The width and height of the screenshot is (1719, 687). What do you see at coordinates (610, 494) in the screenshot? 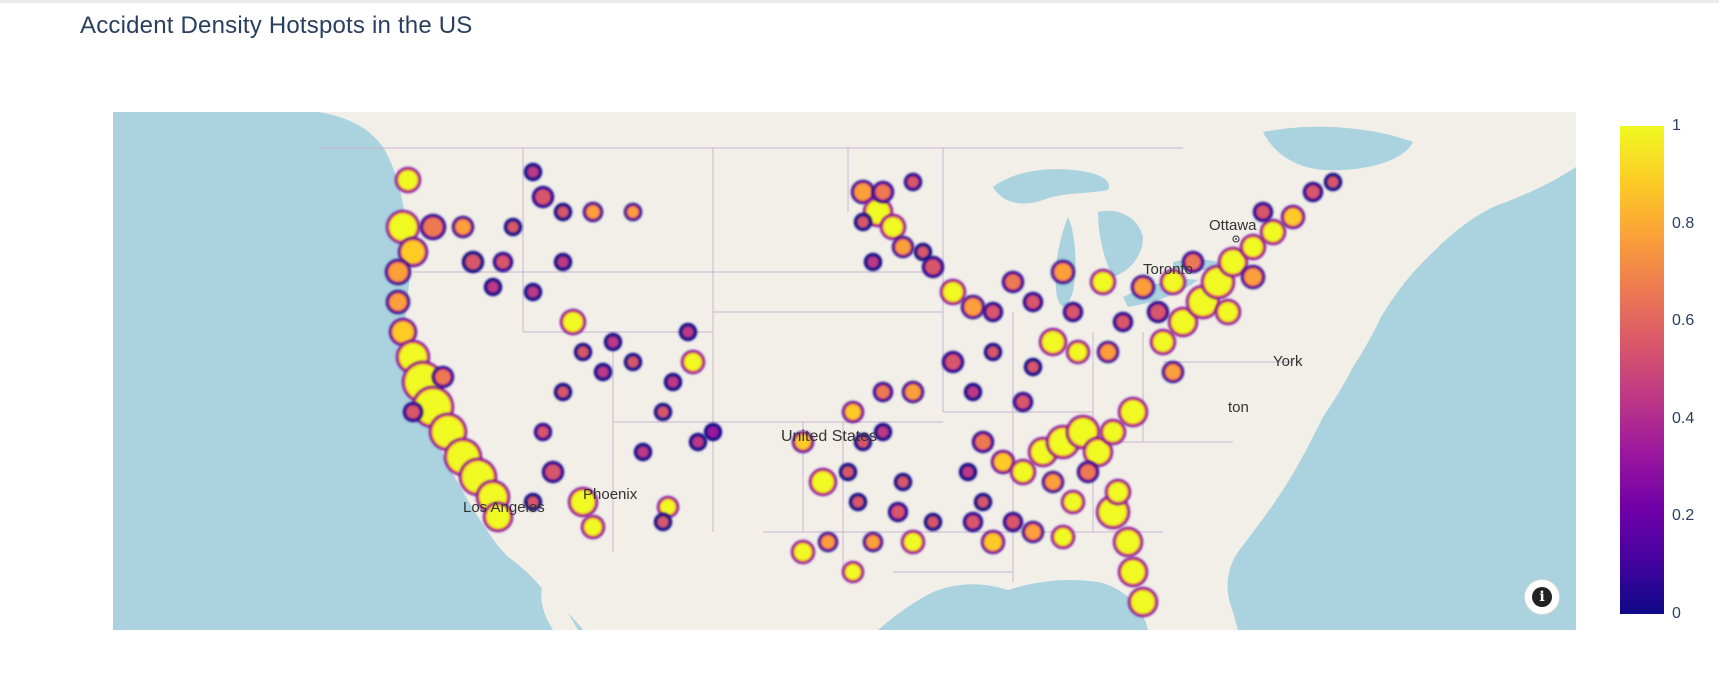
I see `label-phoenix: Phoenix` at bounding box center [610, 494].